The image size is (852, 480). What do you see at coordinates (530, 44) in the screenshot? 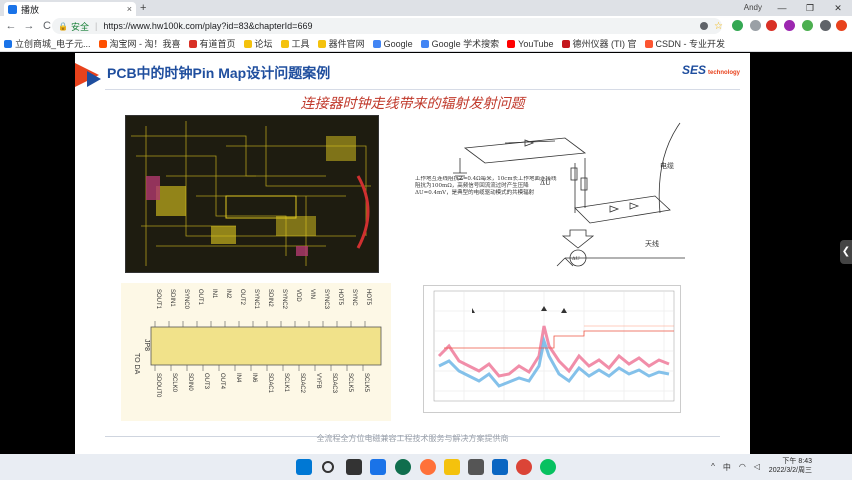
I see `bookmark-item: YouTube` at bounding box center [530, 44].